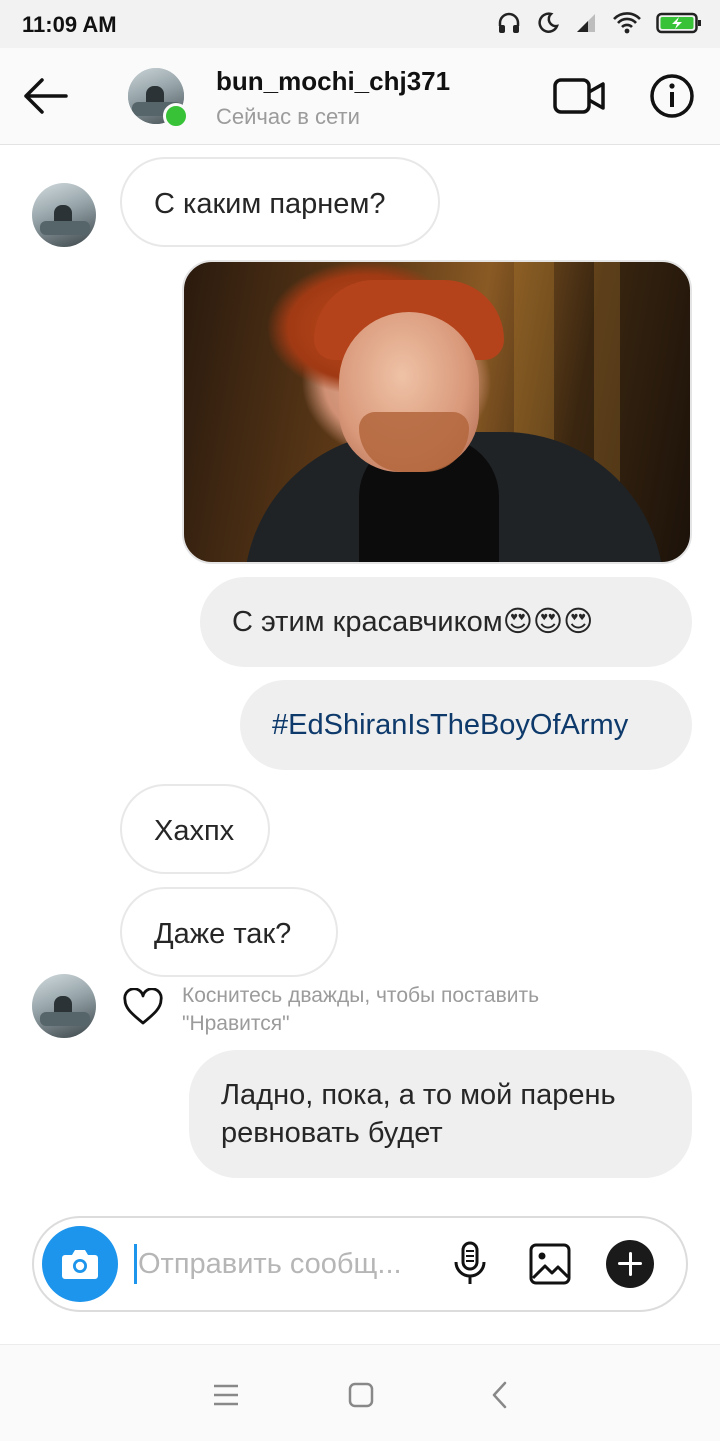 The image size is (720, 1441). I want to click on image-icon, so click(550, 1264).